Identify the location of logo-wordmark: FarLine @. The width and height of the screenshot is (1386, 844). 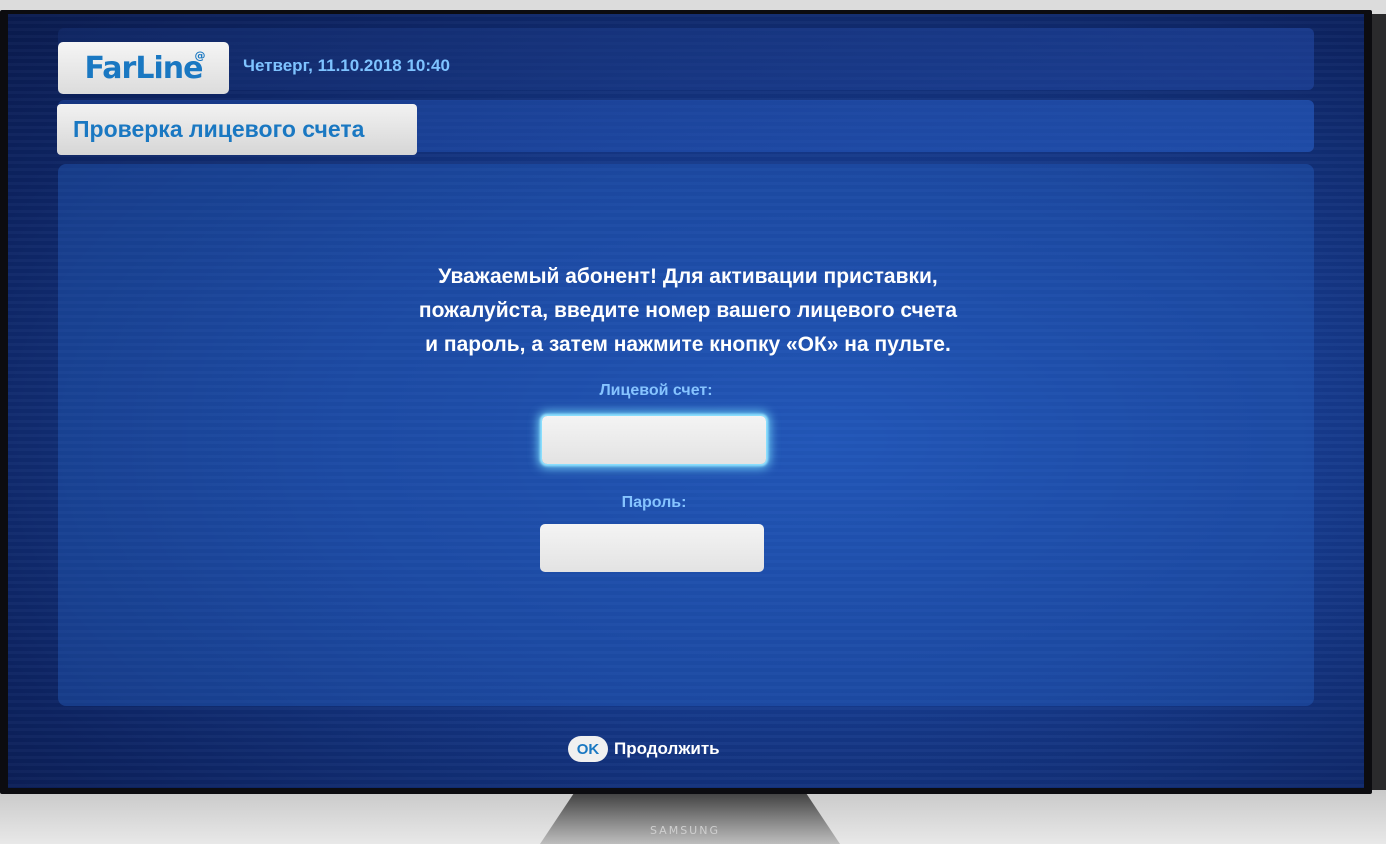
(145, 67).